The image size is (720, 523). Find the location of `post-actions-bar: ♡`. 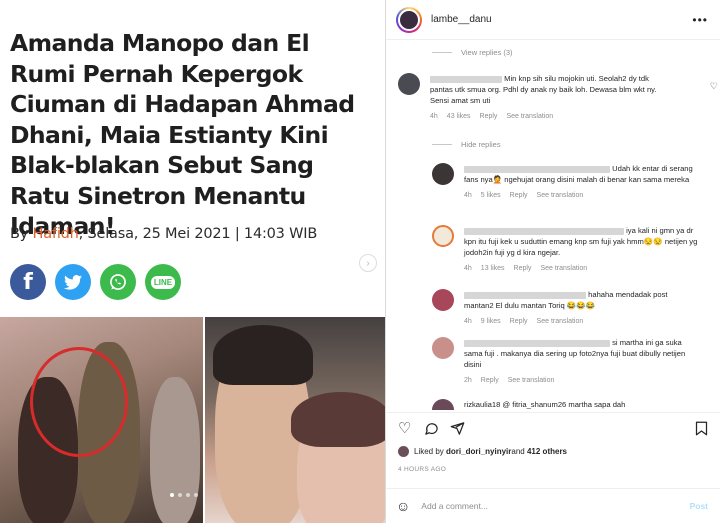

post-actions-bar: ♡ is located at coordinates (553, 427).